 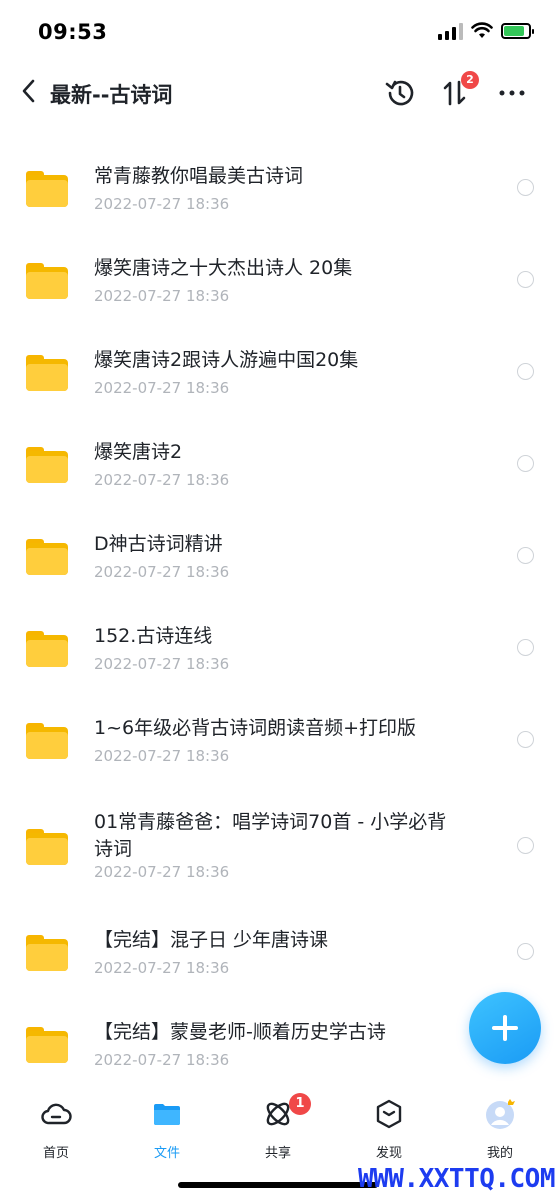 What do you see at coordinates (456, 1179) in the screenshot?
I see `watermark: WWW.XXTTQ.COM` at bounding box center [456, 1179].